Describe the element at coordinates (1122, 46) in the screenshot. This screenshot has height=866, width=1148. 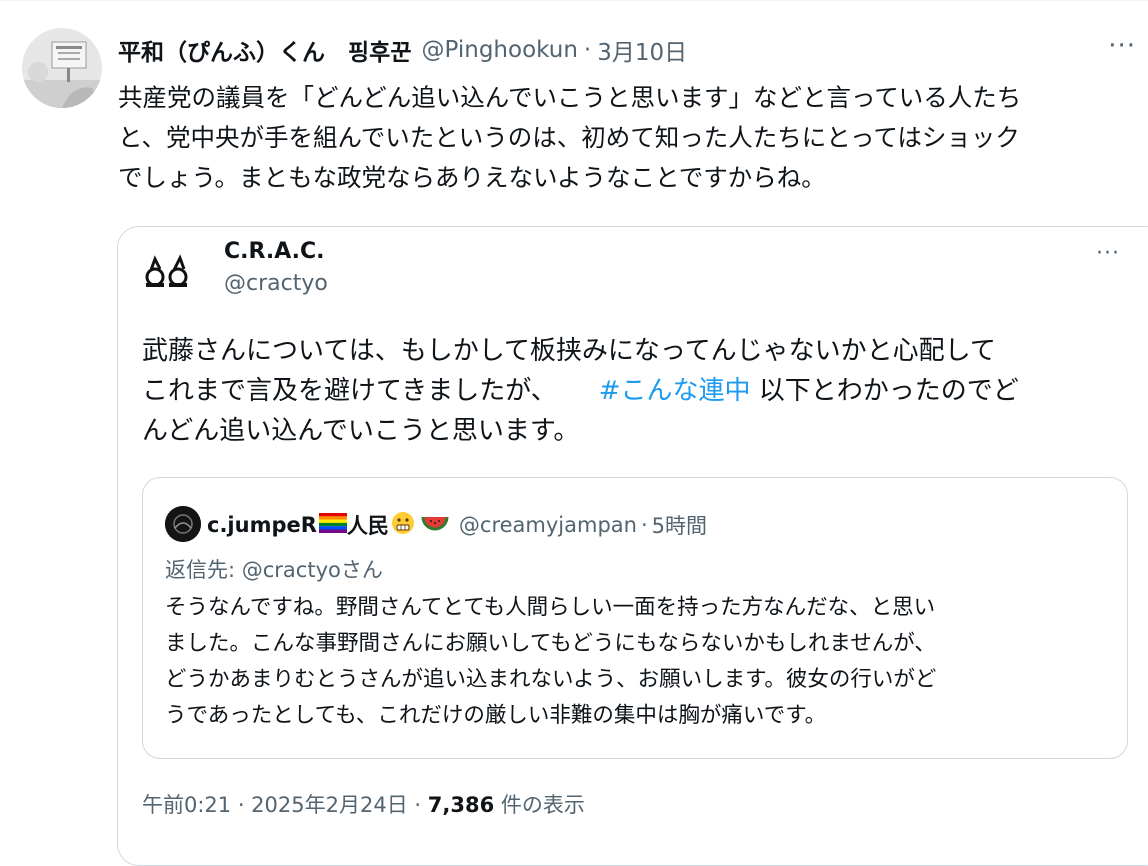
I see `more-icon: ···` at that location.